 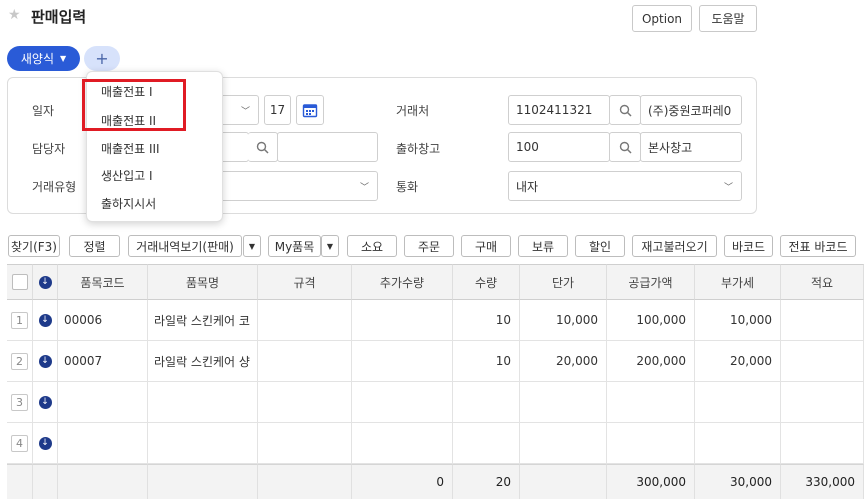 I want to click on trade-type-select: 용 ﹀, so click(x=290, y=186).